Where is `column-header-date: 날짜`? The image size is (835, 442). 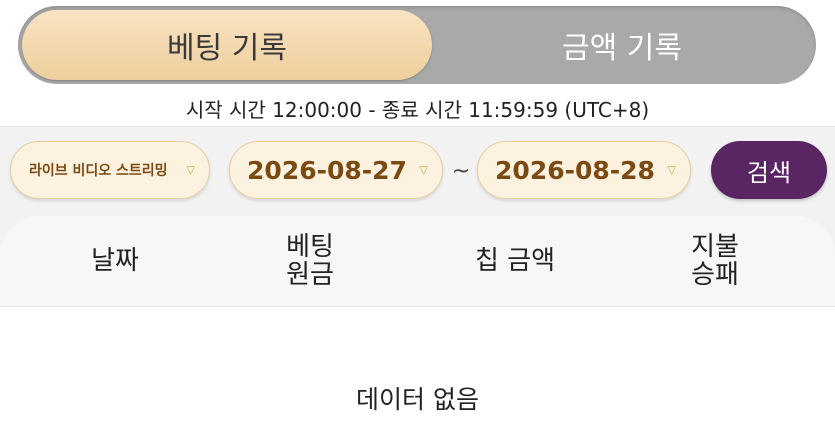
column-header-date: 날짜 is located at coordinates (115, 261).